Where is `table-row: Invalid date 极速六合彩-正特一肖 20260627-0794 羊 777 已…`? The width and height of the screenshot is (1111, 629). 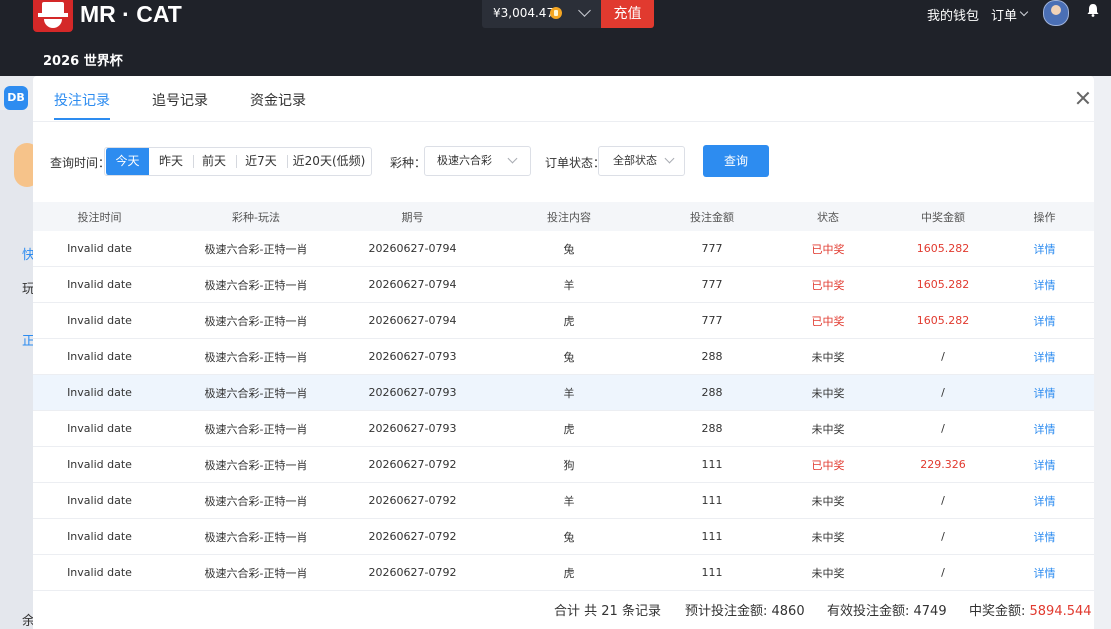
table-row: Invalid date 极速六合彩-正特一肖 20260627-0794 羊 777 已… is located at coordinates (563, 284).